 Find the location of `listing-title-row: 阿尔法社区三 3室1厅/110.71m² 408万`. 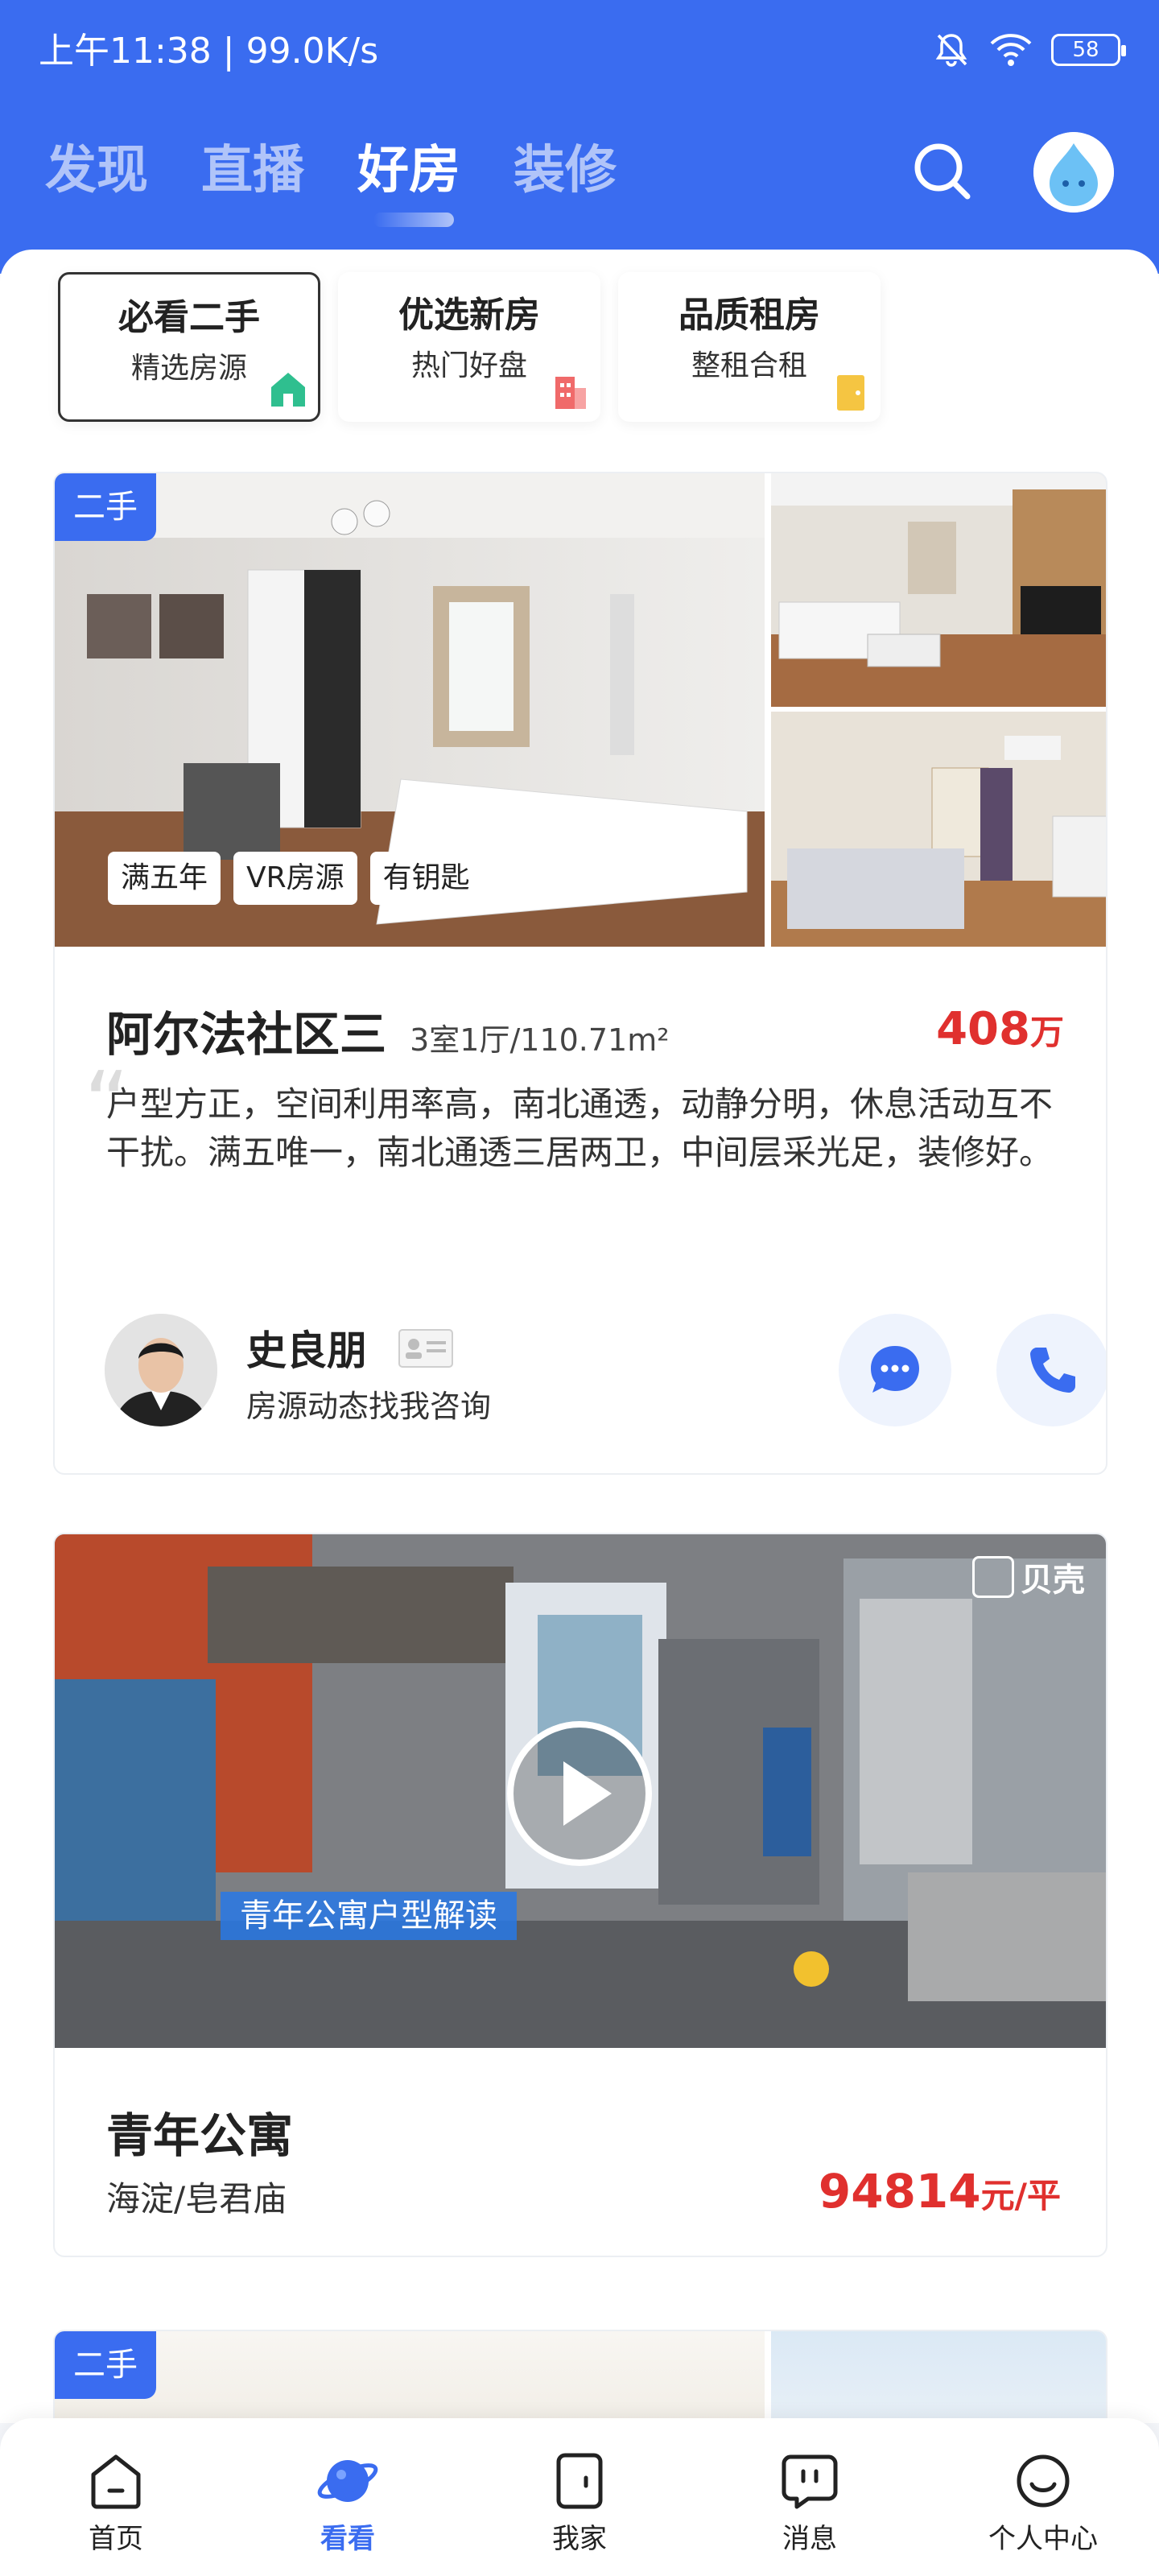

listing-title-row: 阿尔法社区三 3室1厅/110.71m² 408万 is located at coordinates (585, 1029).